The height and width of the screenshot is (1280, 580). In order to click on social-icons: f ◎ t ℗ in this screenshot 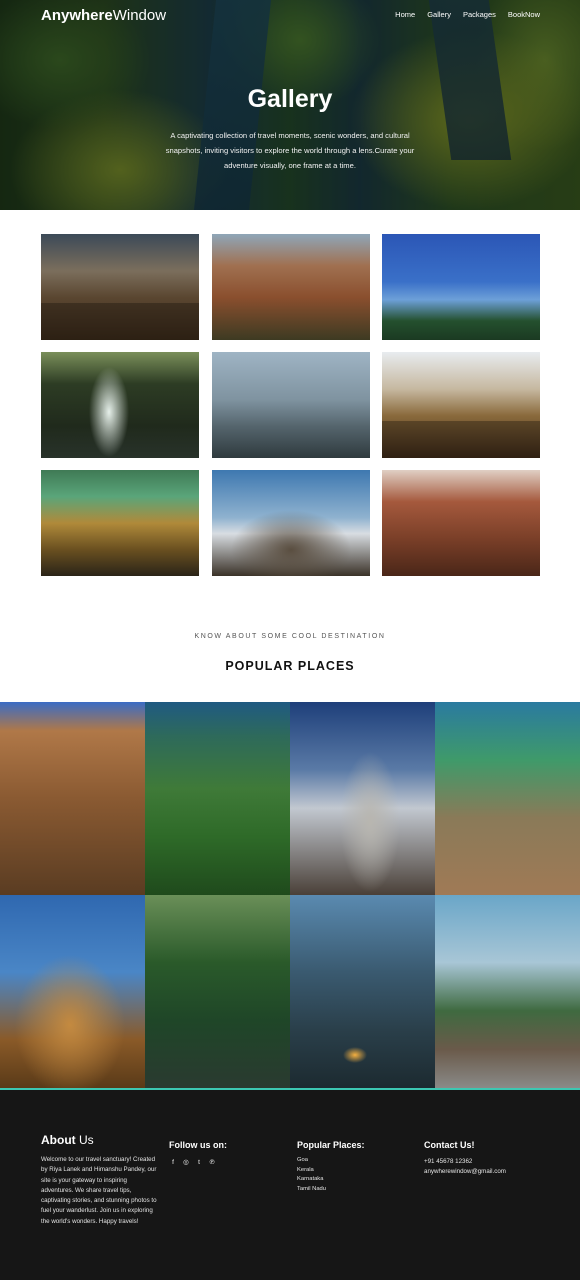, I will do `click(198, 1162)`.